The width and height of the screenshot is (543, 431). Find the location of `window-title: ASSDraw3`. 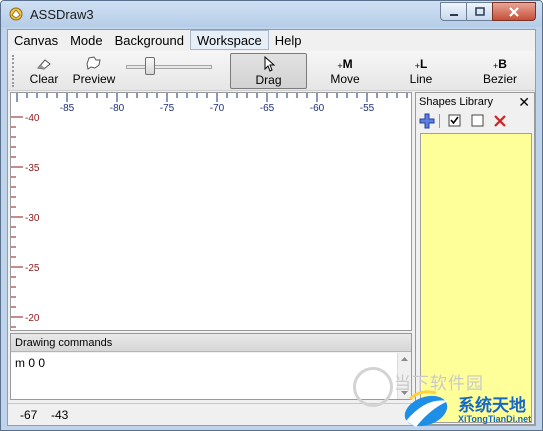

window-title: ASSDraw3 is located at coordinates (62, 14).